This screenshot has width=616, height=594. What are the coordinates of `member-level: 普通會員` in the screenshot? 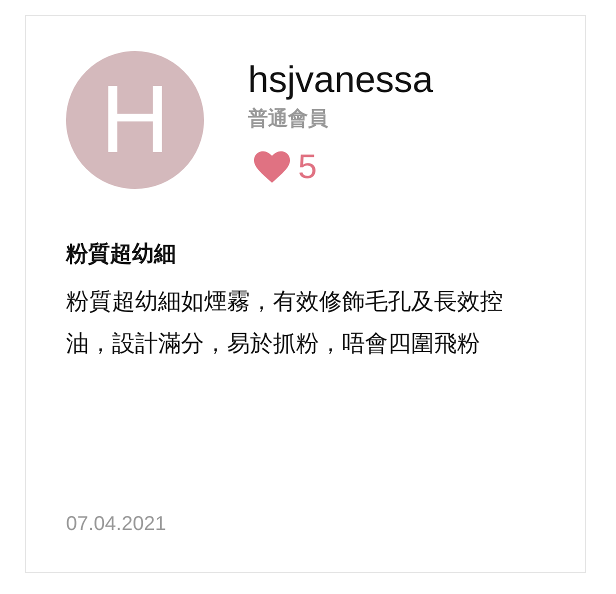 It's located at (288, 118).